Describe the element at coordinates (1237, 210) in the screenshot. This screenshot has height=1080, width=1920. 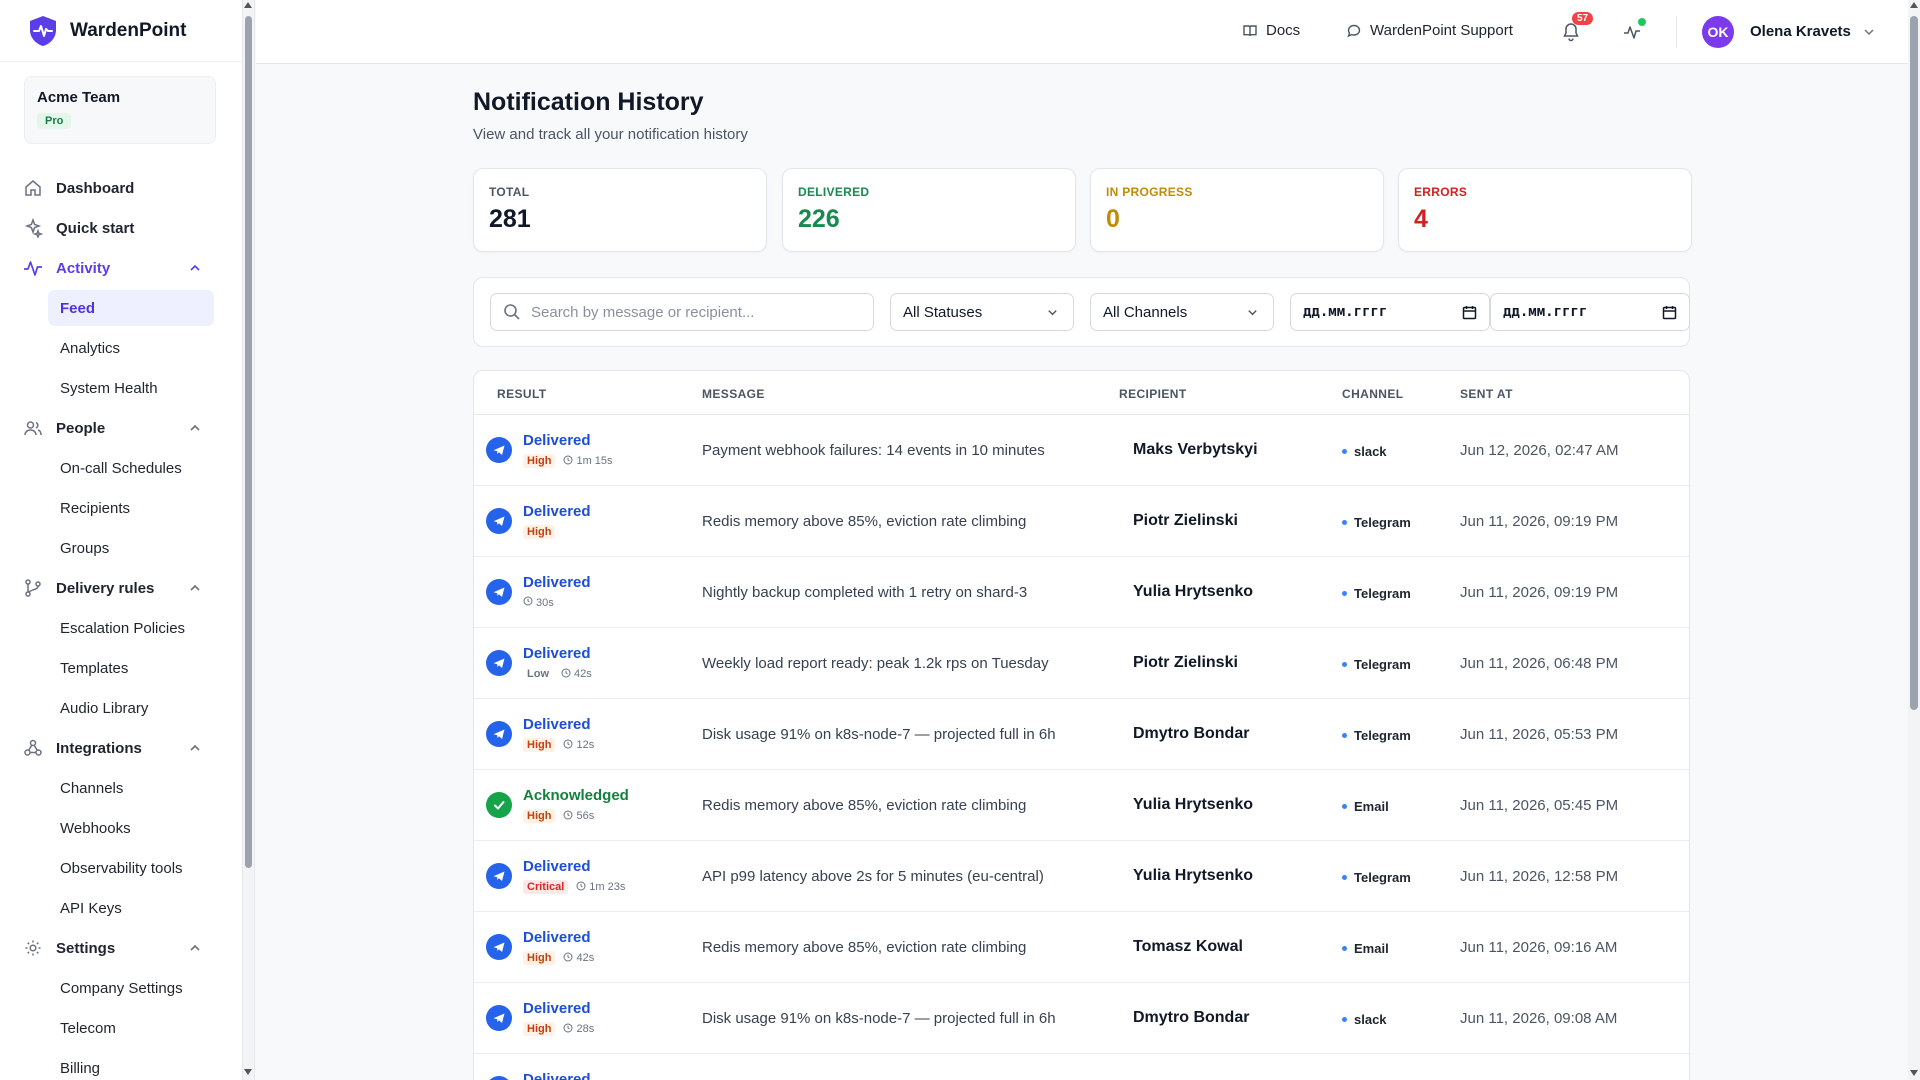
I see `stat-card-in-progress: IN PROGRESS 0` at that location.